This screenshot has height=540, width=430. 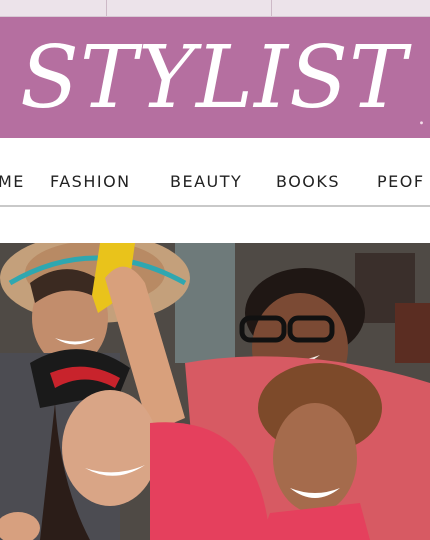 I want to click on main-navigation: ME FASHION BEAUTY BOOKS PEOF, so click(x=215, y=182).